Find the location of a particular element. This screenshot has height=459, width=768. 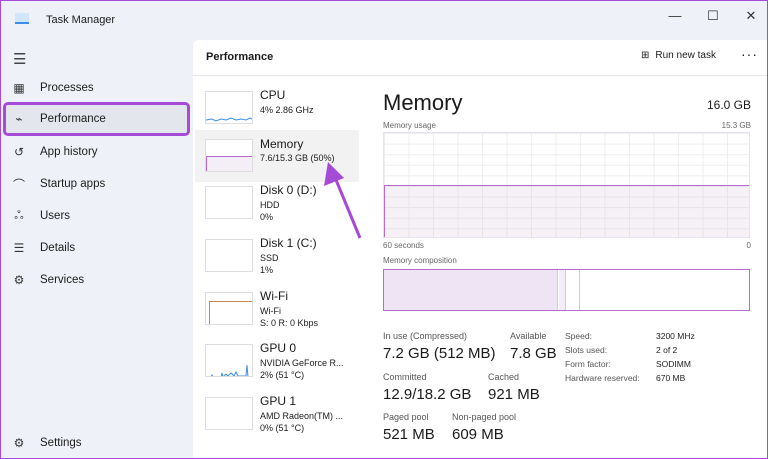

sidebar-item-processes: ▦ Processes is located at coordinates (95, 88).